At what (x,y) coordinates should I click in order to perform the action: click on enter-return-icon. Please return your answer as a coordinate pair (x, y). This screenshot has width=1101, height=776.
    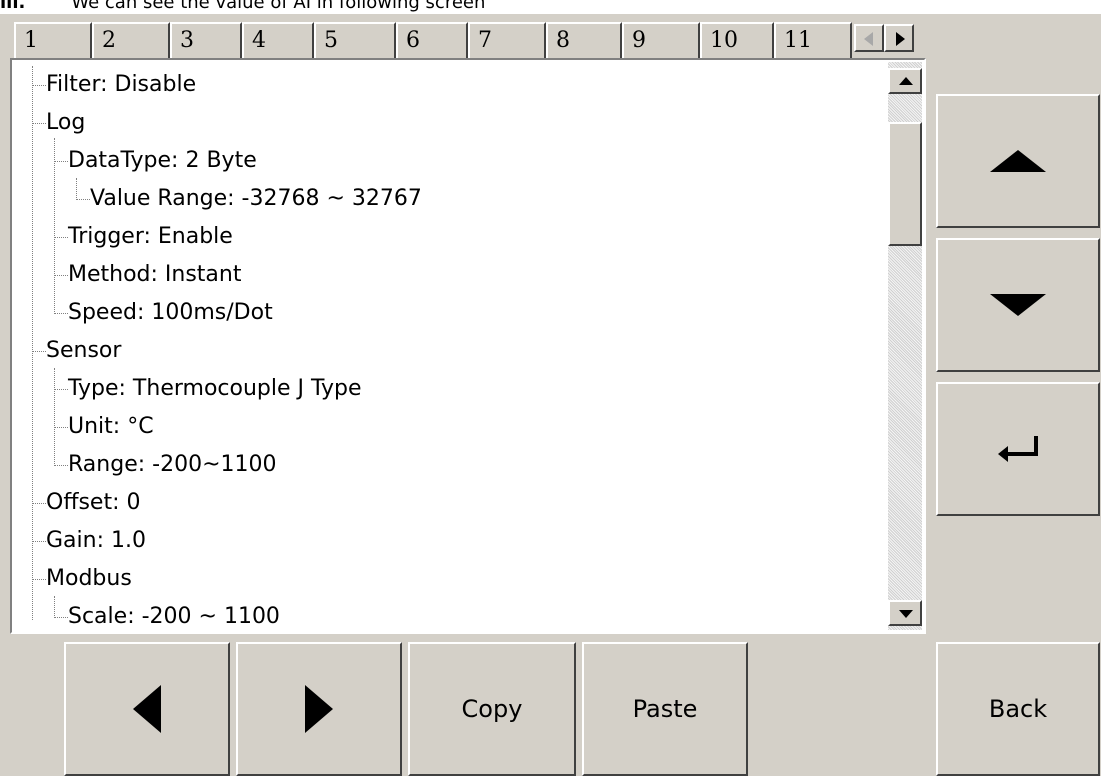
    Looking at the image, I should click on (1018, 449).